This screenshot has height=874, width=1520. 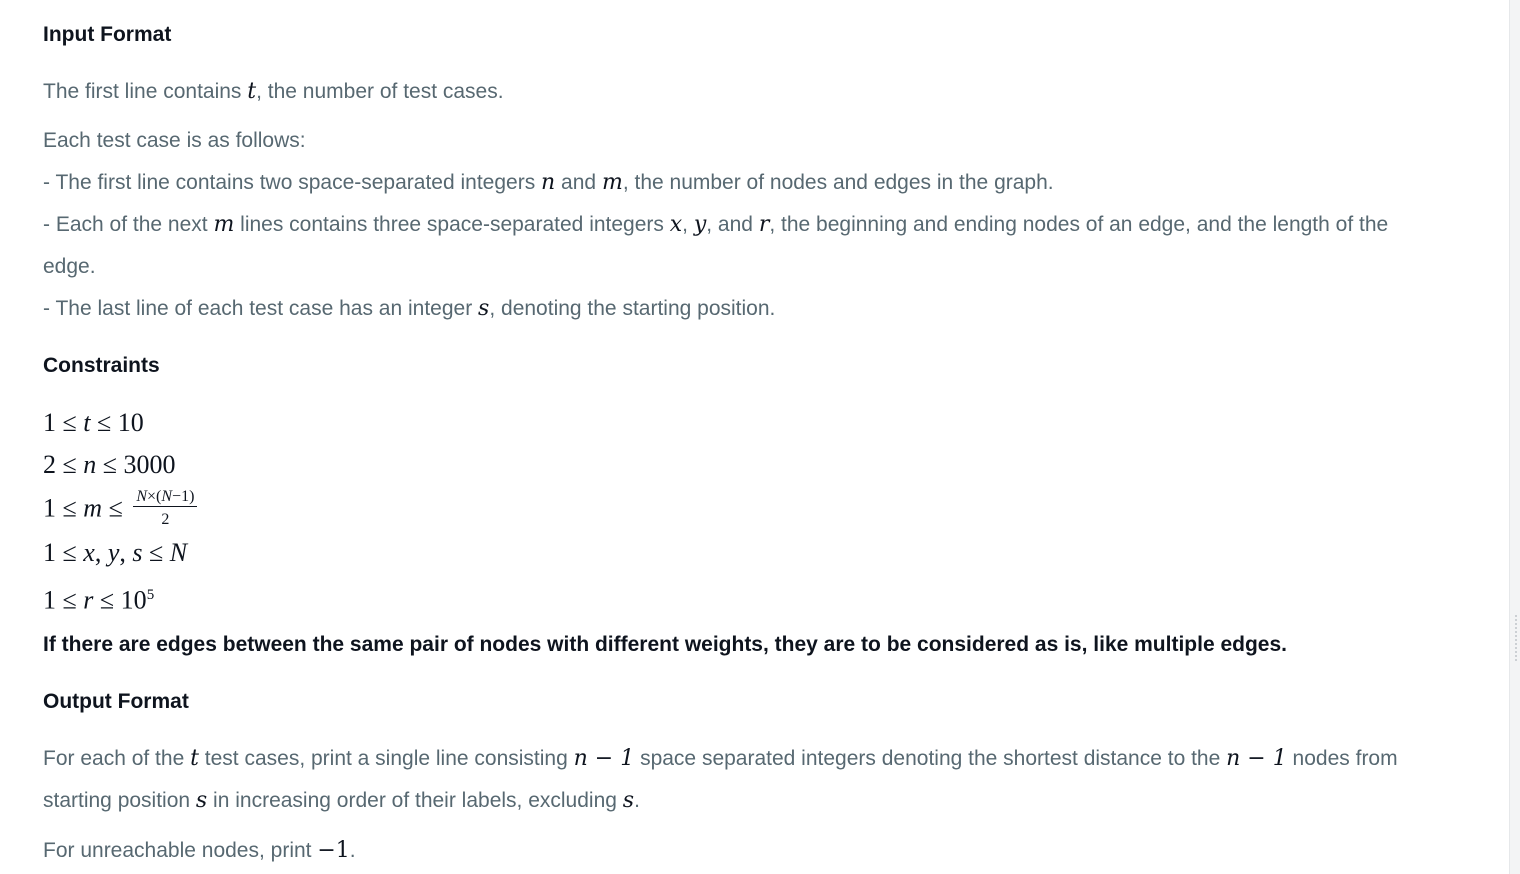 What do you see at coordinates (95, 600) in the screenshot?
I see `constraint-r-prefix: 1 ≤ r ≤ 10` at bounding box center [95, 600].